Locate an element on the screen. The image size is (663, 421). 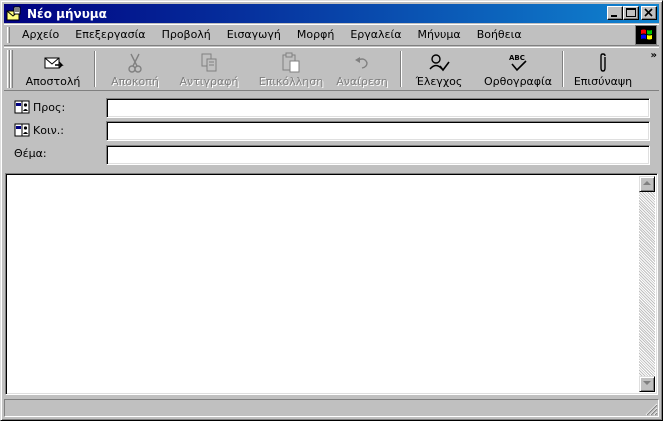
cc-row: Κοιν.: is located at coordinates (331, 131).